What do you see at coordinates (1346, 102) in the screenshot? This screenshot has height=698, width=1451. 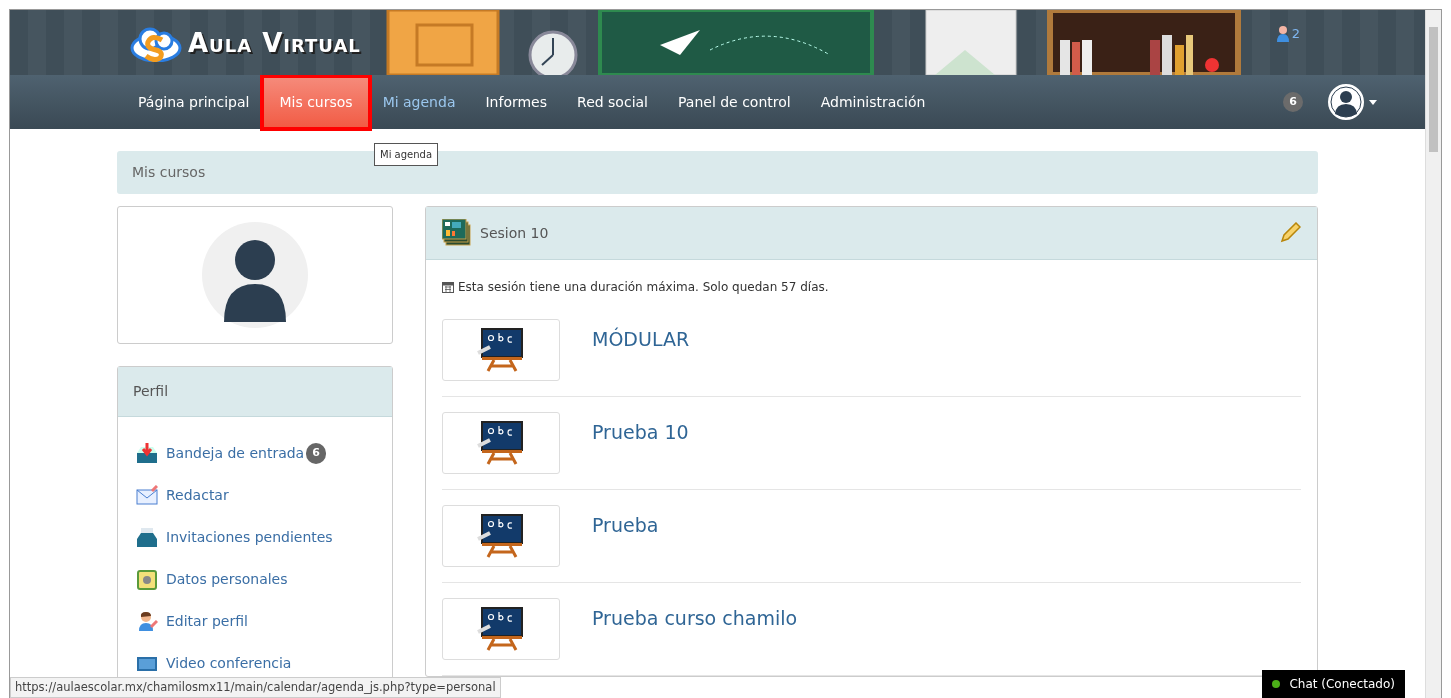 I see `avatar-icon` at bounding box center [1346, 102].